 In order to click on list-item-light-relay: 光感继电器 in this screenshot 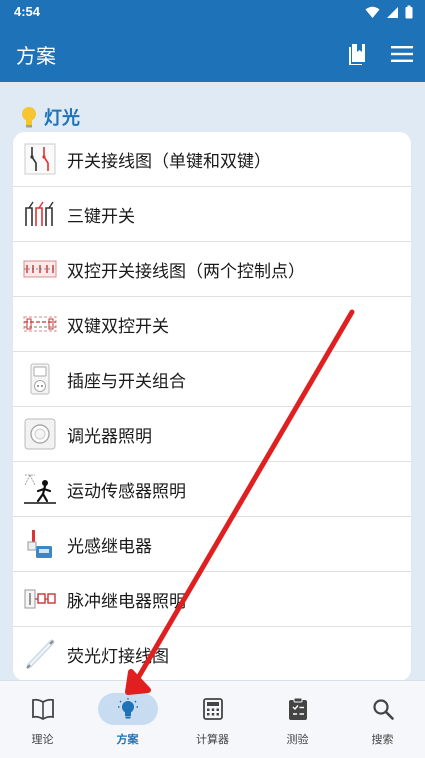, I will do `click(212, 544)`.